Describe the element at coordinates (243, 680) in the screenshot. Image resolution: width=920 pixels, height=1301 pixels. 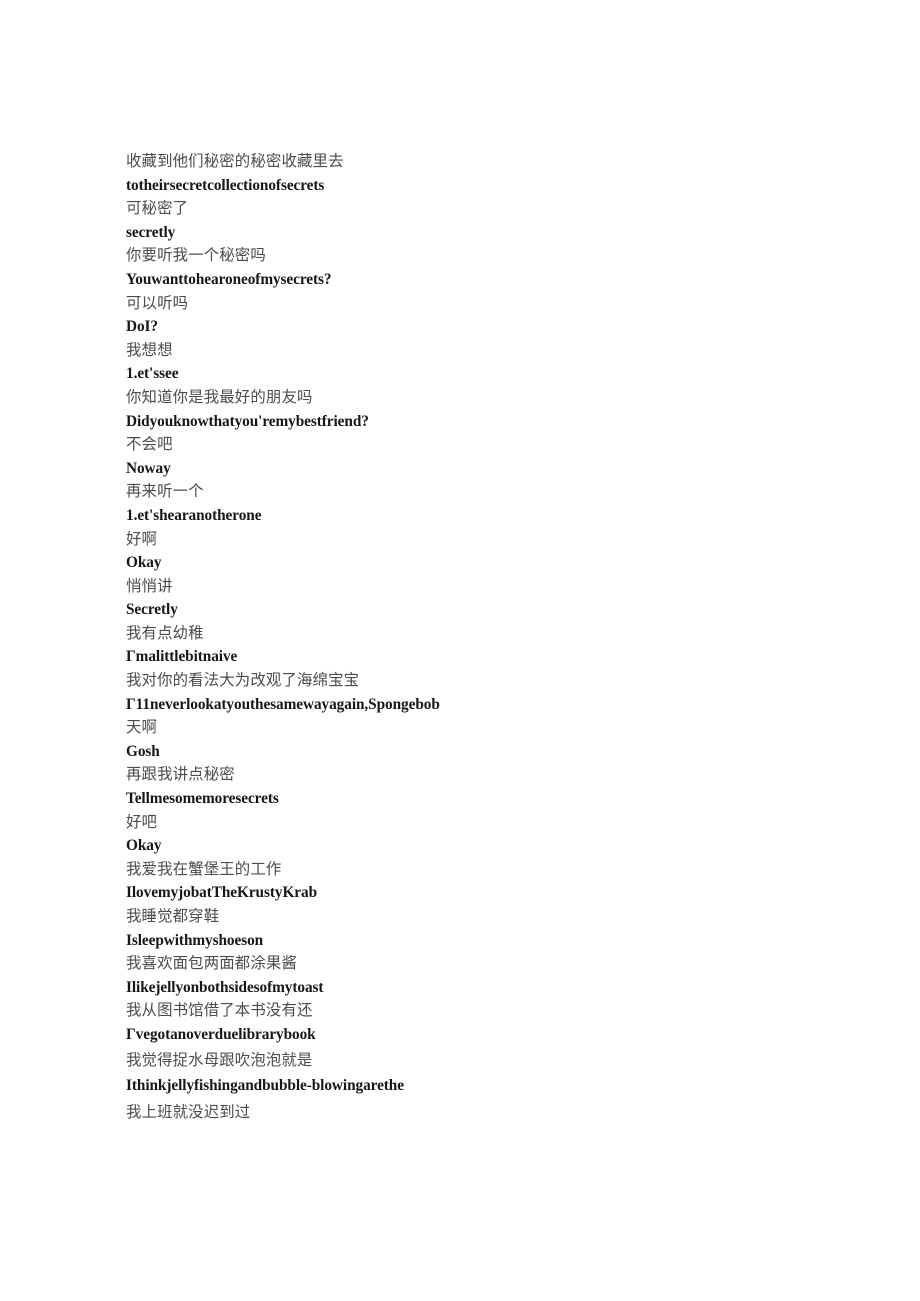
I see `transcript-line-zh: 我对你的看法大为改观了海绵宝宝` at that location.